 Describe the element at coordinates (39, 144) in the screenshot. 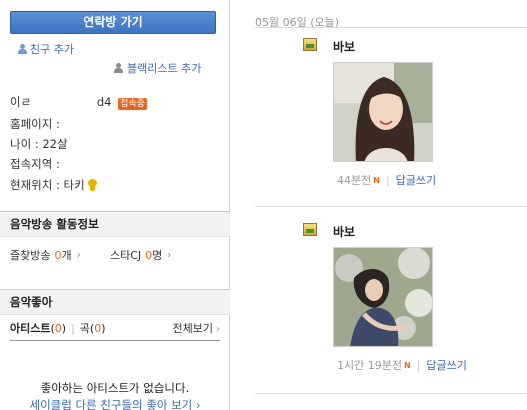

I see `age-row: 나이 : 22살` at that location.